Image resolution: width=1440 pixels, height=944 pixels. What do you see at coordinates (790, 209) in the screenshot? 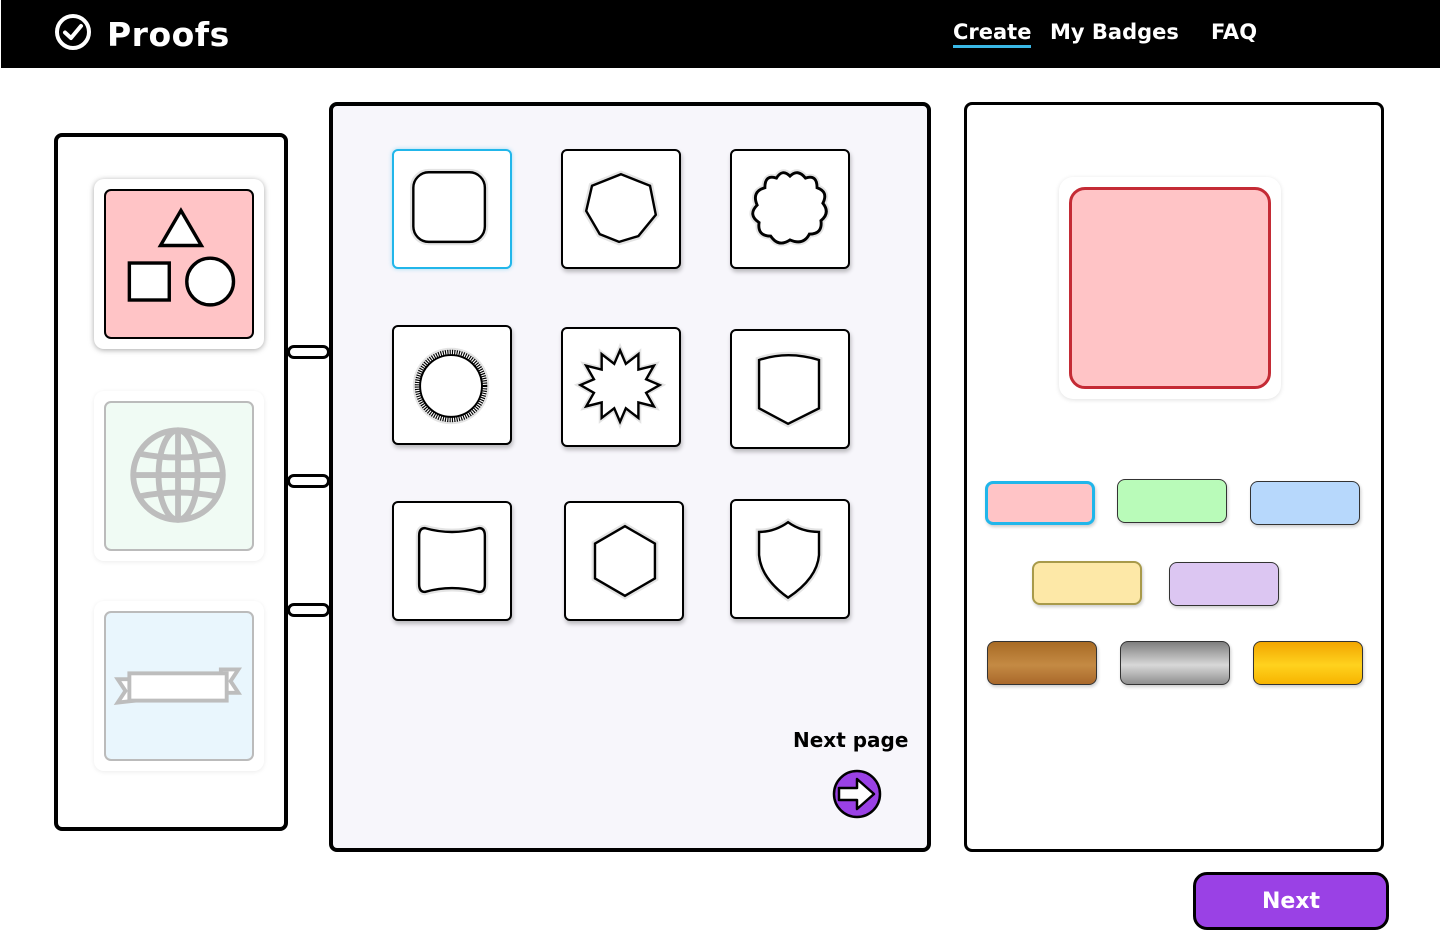
I see `shape-scalloped-flower` at bounding box center [790, 209].